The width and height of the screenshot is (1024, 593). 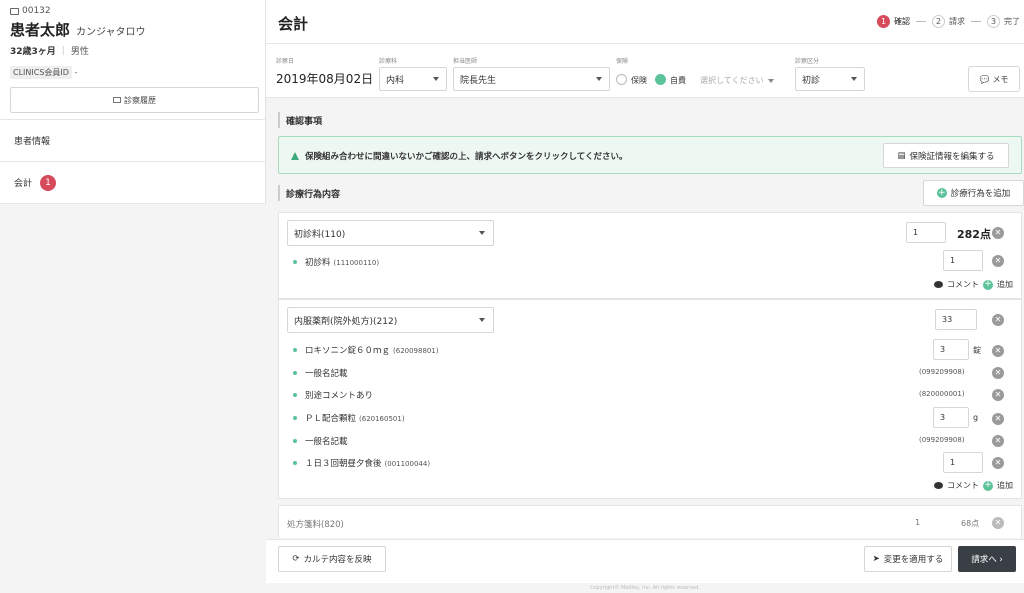 I want to click on list-item: 初診料 (111000110), so click(x=336, y=262).